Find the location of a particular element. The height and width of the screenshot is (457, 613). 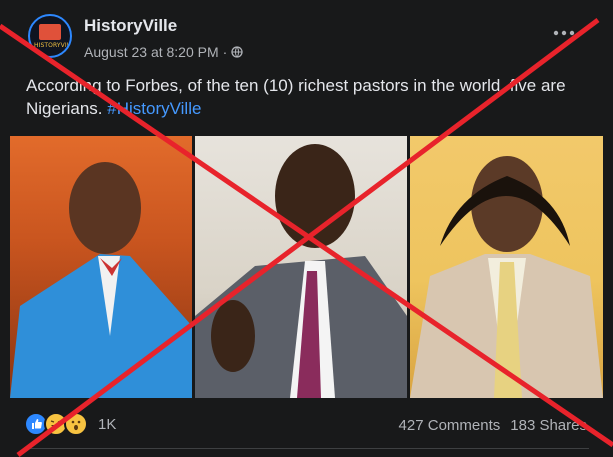

comments-count: 427 Comments is located at coordinates (450, 425).